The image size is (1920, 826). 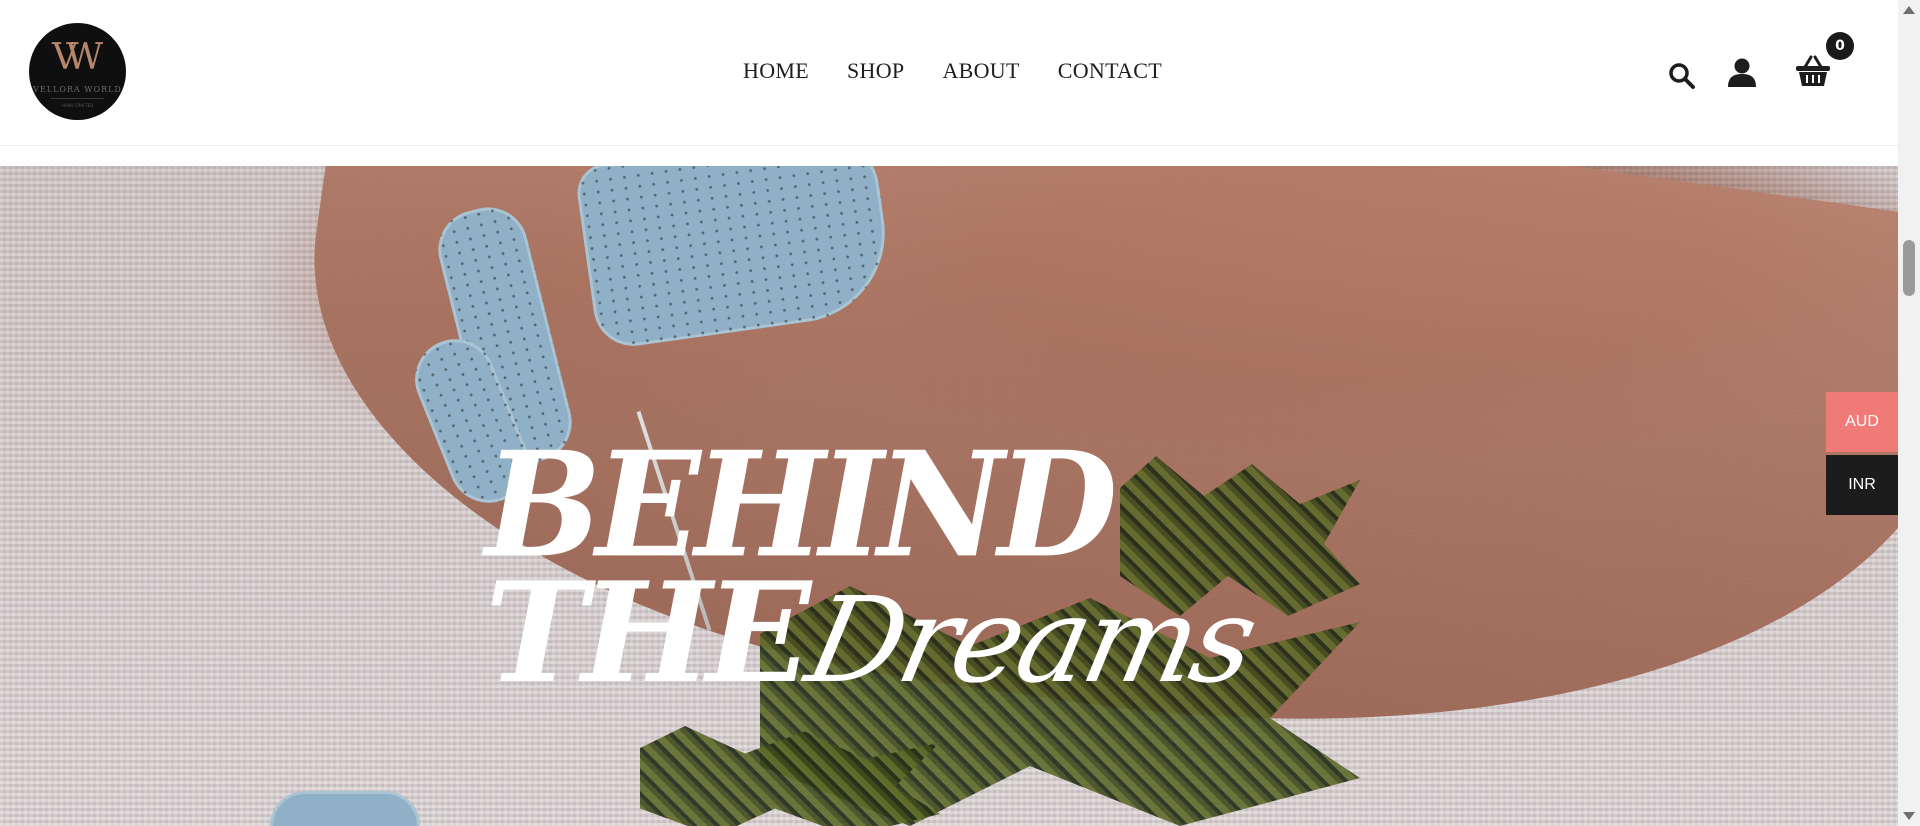 I want to click on hero-headline: BEHIND THEDreams, so click(x=875, y=563).